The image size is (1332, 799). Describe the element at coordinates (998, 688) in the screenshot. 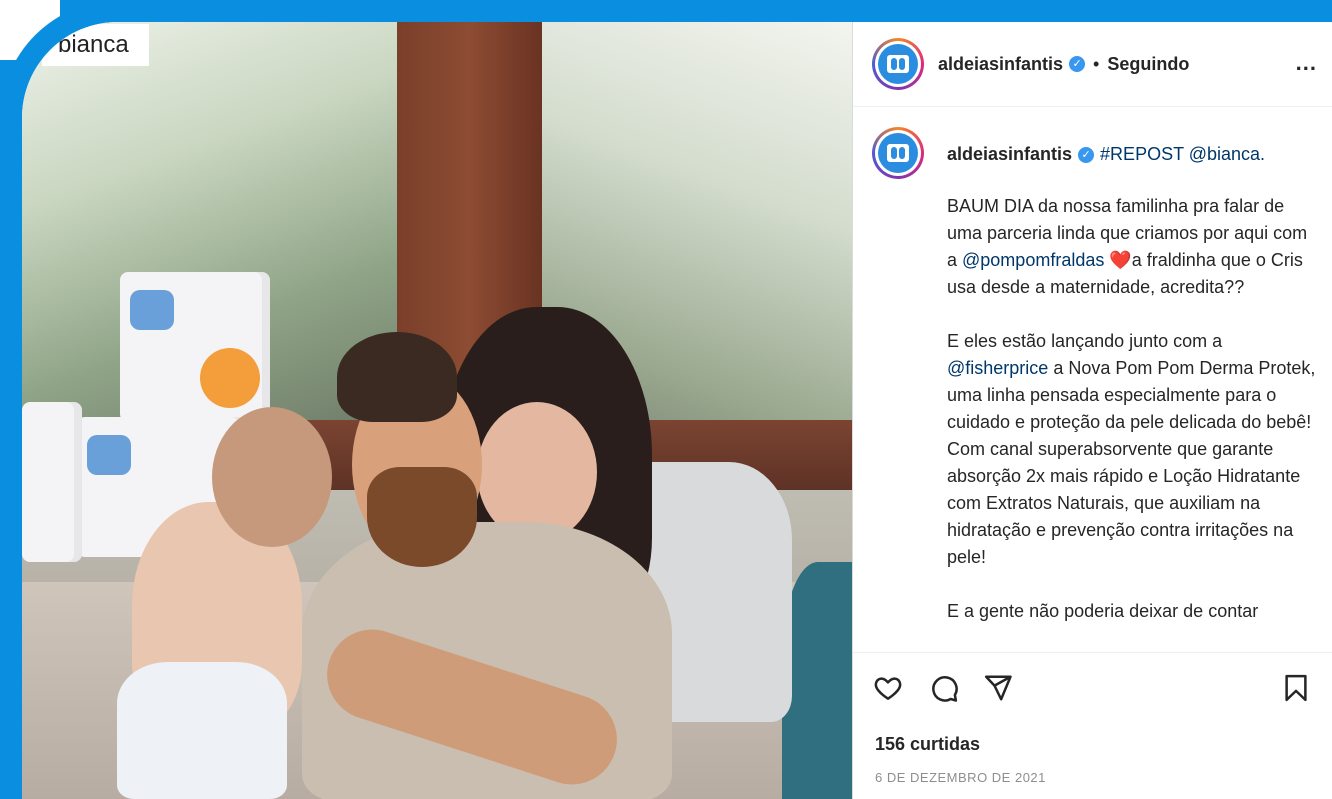

I see `send-paper-plane-icon` at that location.